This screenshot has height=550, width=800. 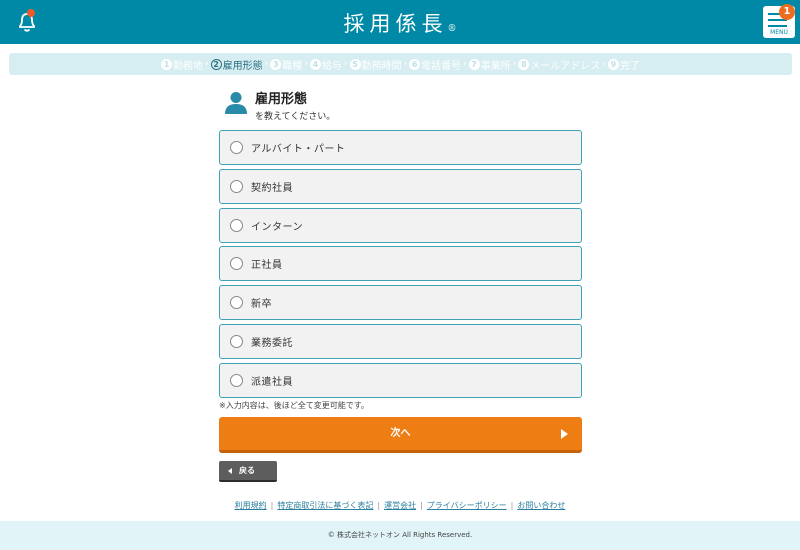 I want to click on step-1: 1 勤務地, so click(x=182, y=64).